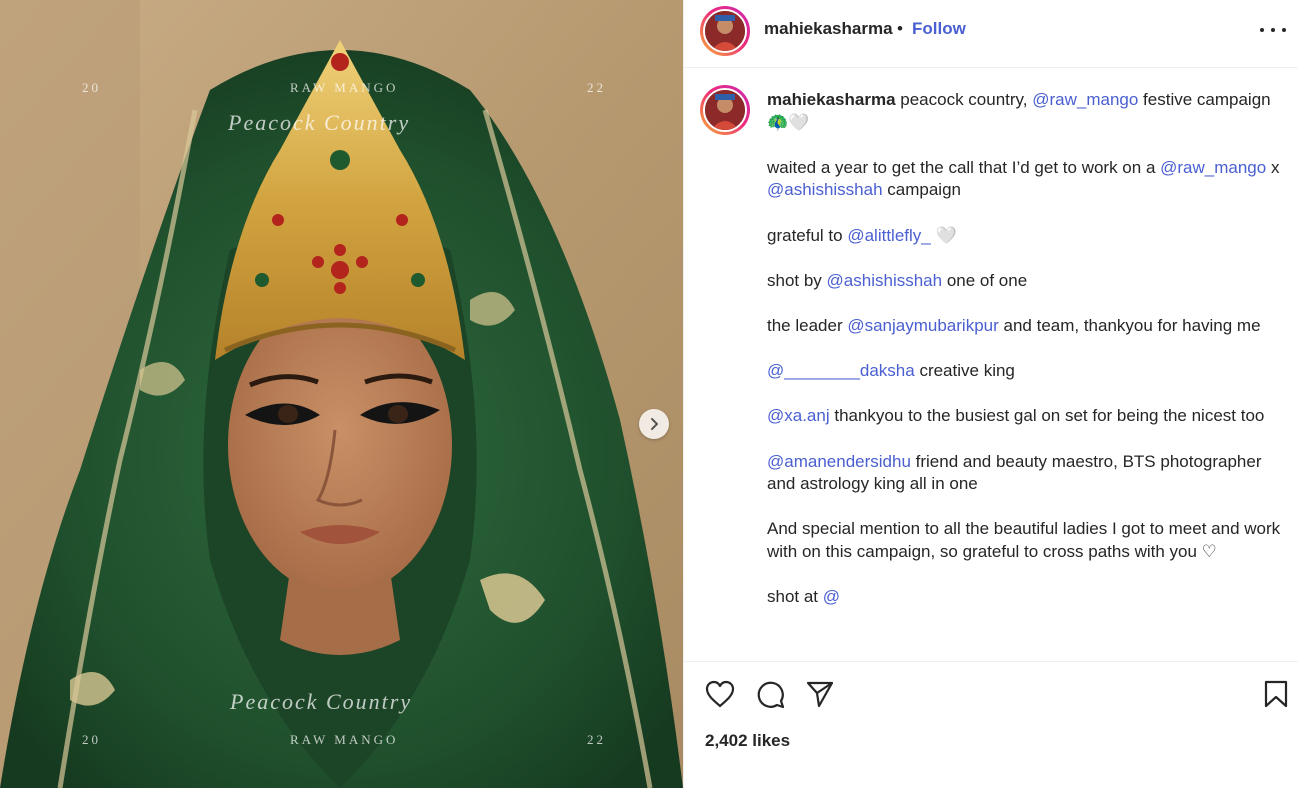 Image resolution: width=1298 pixels, height=788 pixels. I want to click on caption-author: mahiekasharma, so click(831, 99).